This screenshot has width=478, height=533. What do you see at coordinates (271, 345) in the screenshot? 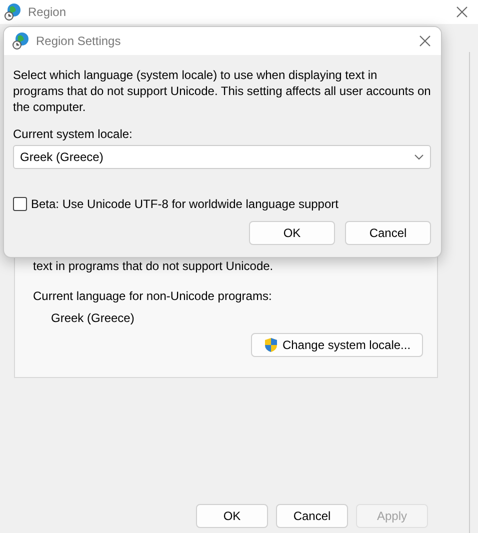
I see `shield-icon` at bounding box center [271, 345].